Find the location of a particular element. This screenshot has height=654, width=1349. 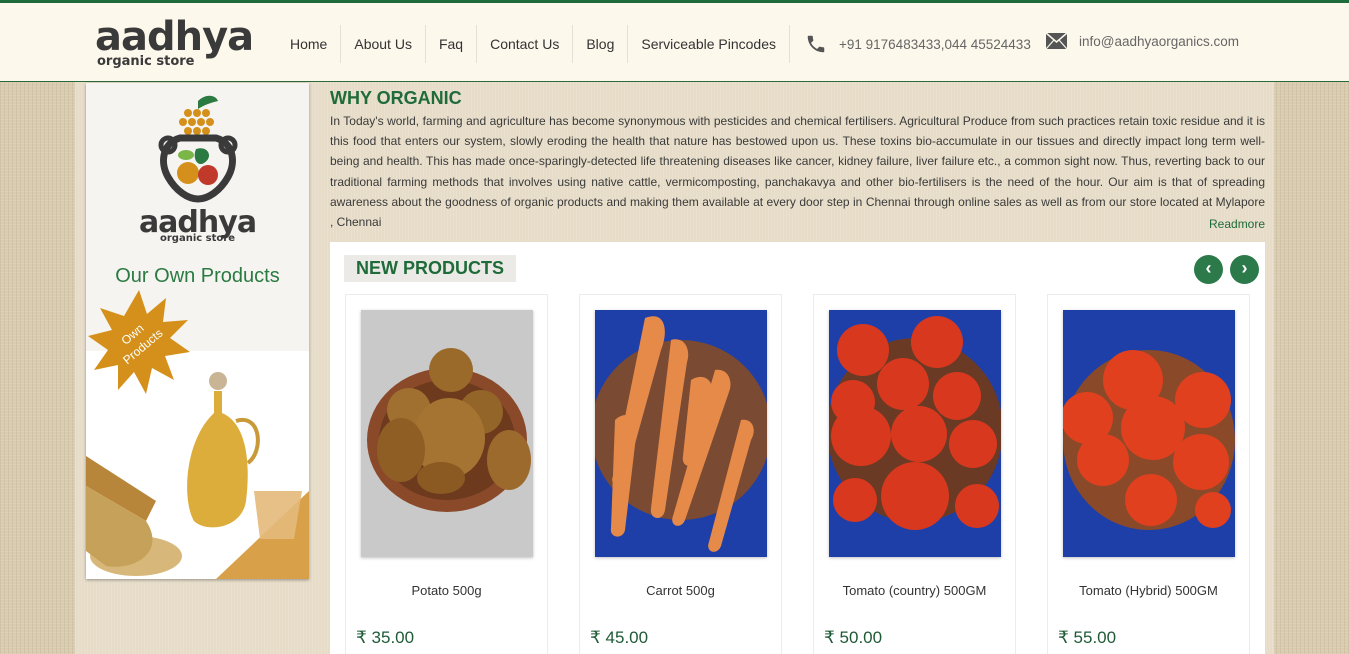

product-image-tomato-country is located at coordinates (915, 433).